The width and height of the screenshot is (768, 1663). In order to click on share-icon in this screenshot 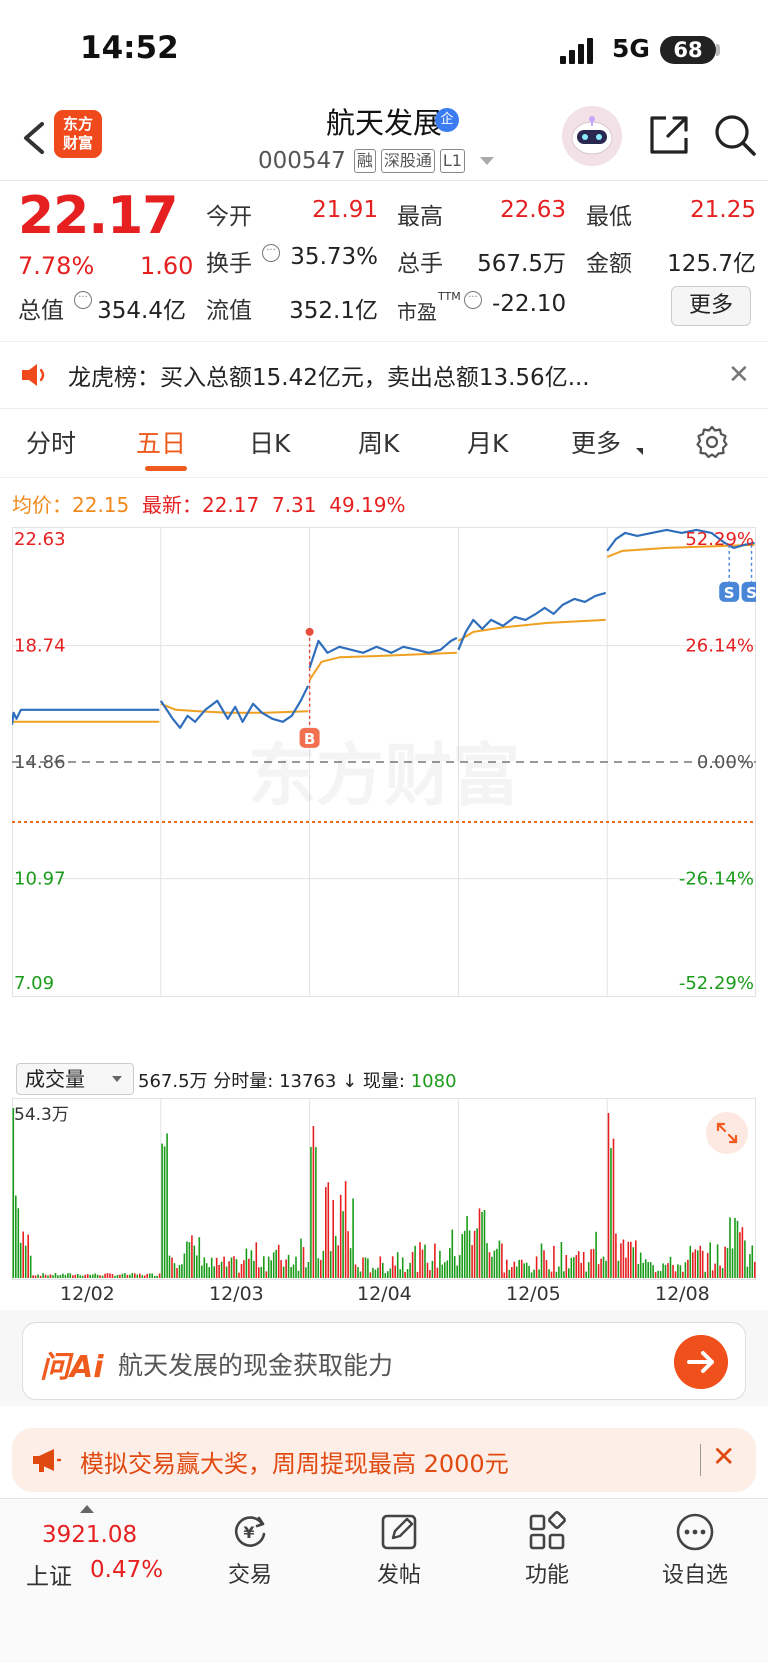, I will do `click(669, 135)`.